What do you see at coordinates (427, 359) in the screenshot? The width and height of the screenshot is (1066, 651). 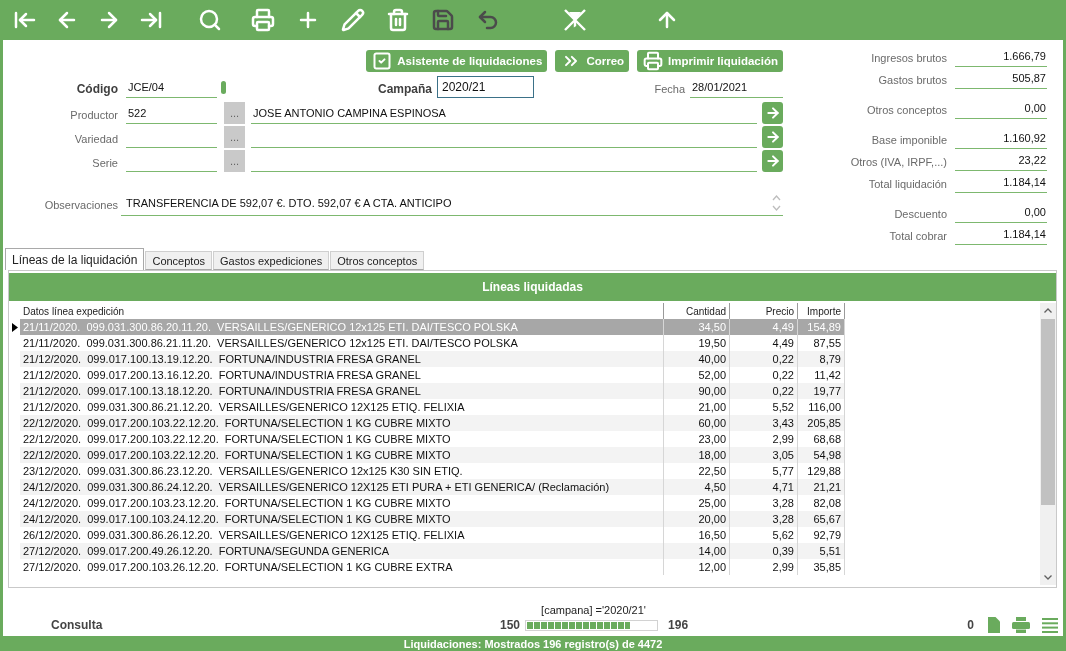 I see `table-row: 21/12/2020. 099.017.100.13.19.12.20. FORTUNA/INDUSTRIA FRESA GRANEL 40,00 0,22 8,79` at bounding box center [427, 359].